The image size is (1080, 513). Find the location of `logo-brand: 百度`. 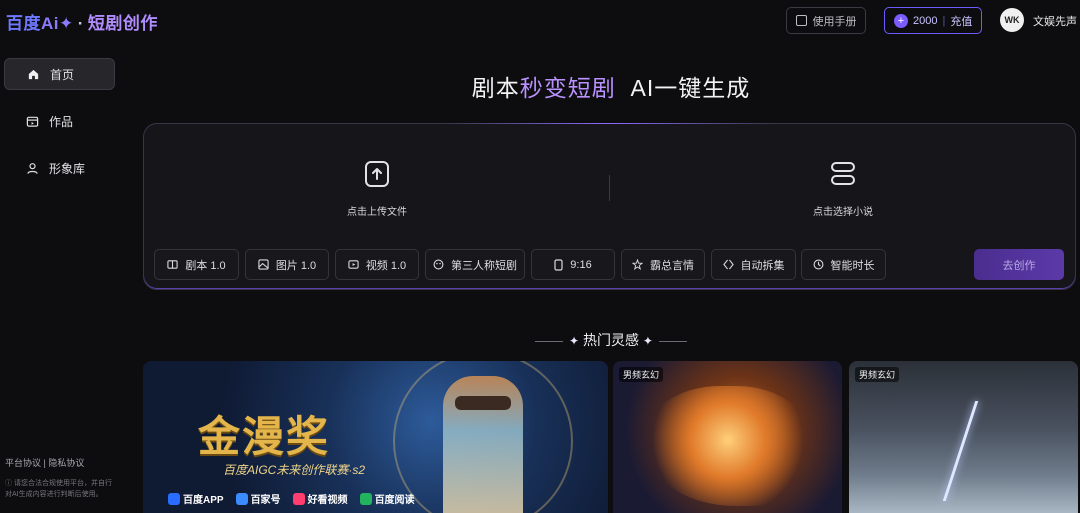

logo-brand: 百度 is located at coordinates (23, 23).